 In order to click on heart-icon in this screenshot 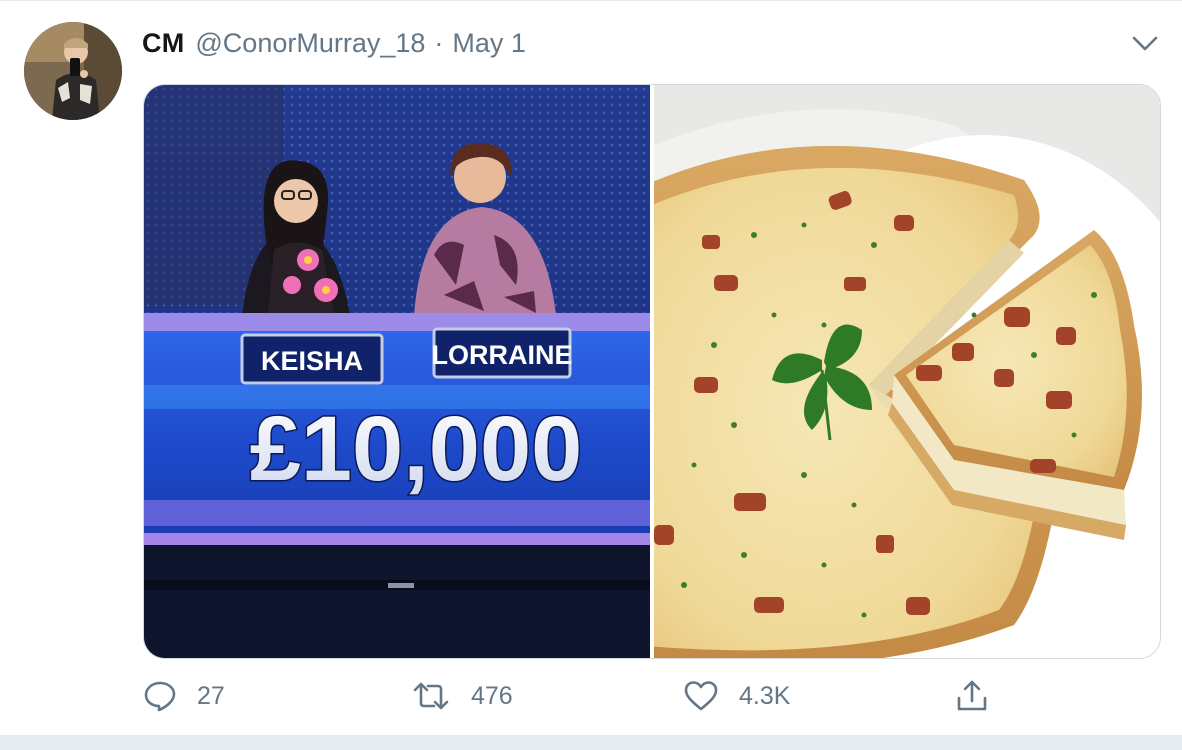, I will do `click(701, 696)`.